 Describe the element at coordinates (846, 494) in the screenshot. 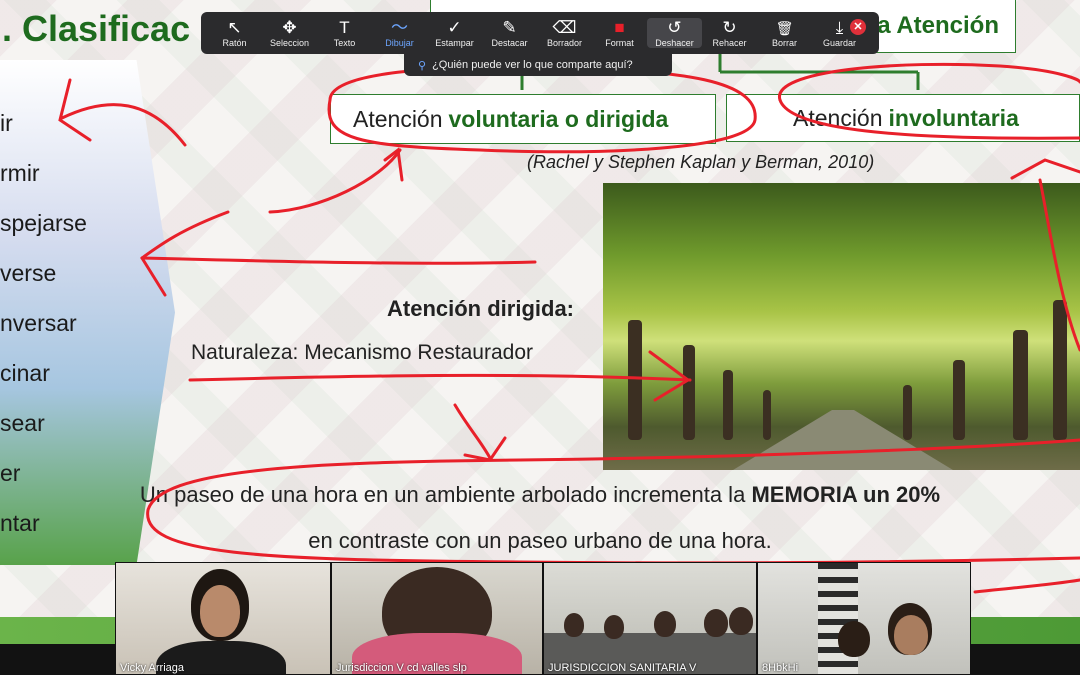

I see `statement-emphasis: MEMORIA un 20%` at that location.